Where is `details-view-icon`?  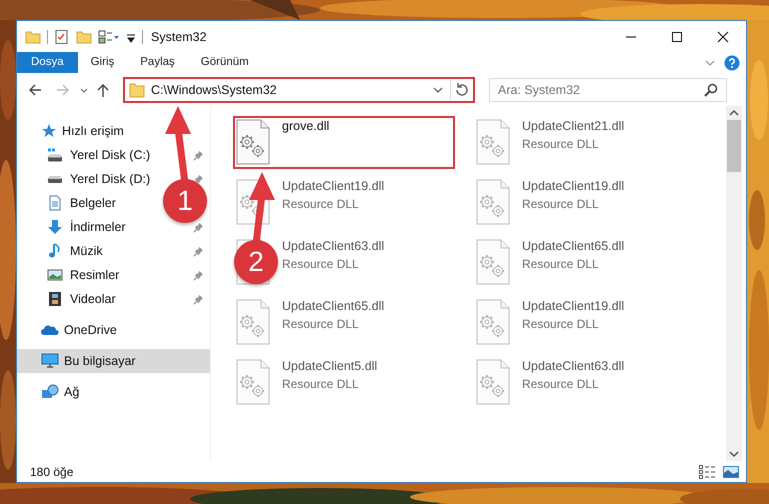
details-view-icon is located at coordinates (707, 472).